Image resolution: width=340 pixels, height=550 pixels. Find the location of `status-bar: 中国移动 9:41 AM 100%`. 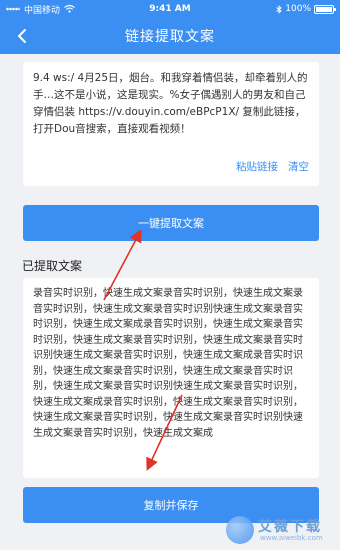

status-bar: 中国移动 9:41 AM 100% is located at coordinates (170, 9).